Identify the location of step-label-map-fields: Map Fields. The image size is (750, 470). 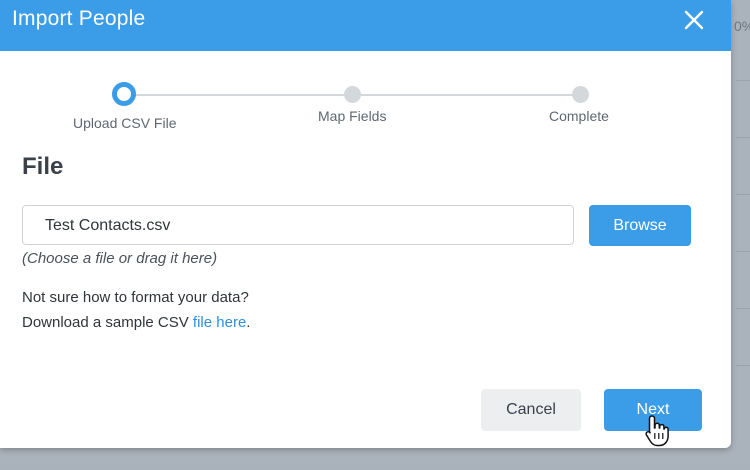
(352, 116).